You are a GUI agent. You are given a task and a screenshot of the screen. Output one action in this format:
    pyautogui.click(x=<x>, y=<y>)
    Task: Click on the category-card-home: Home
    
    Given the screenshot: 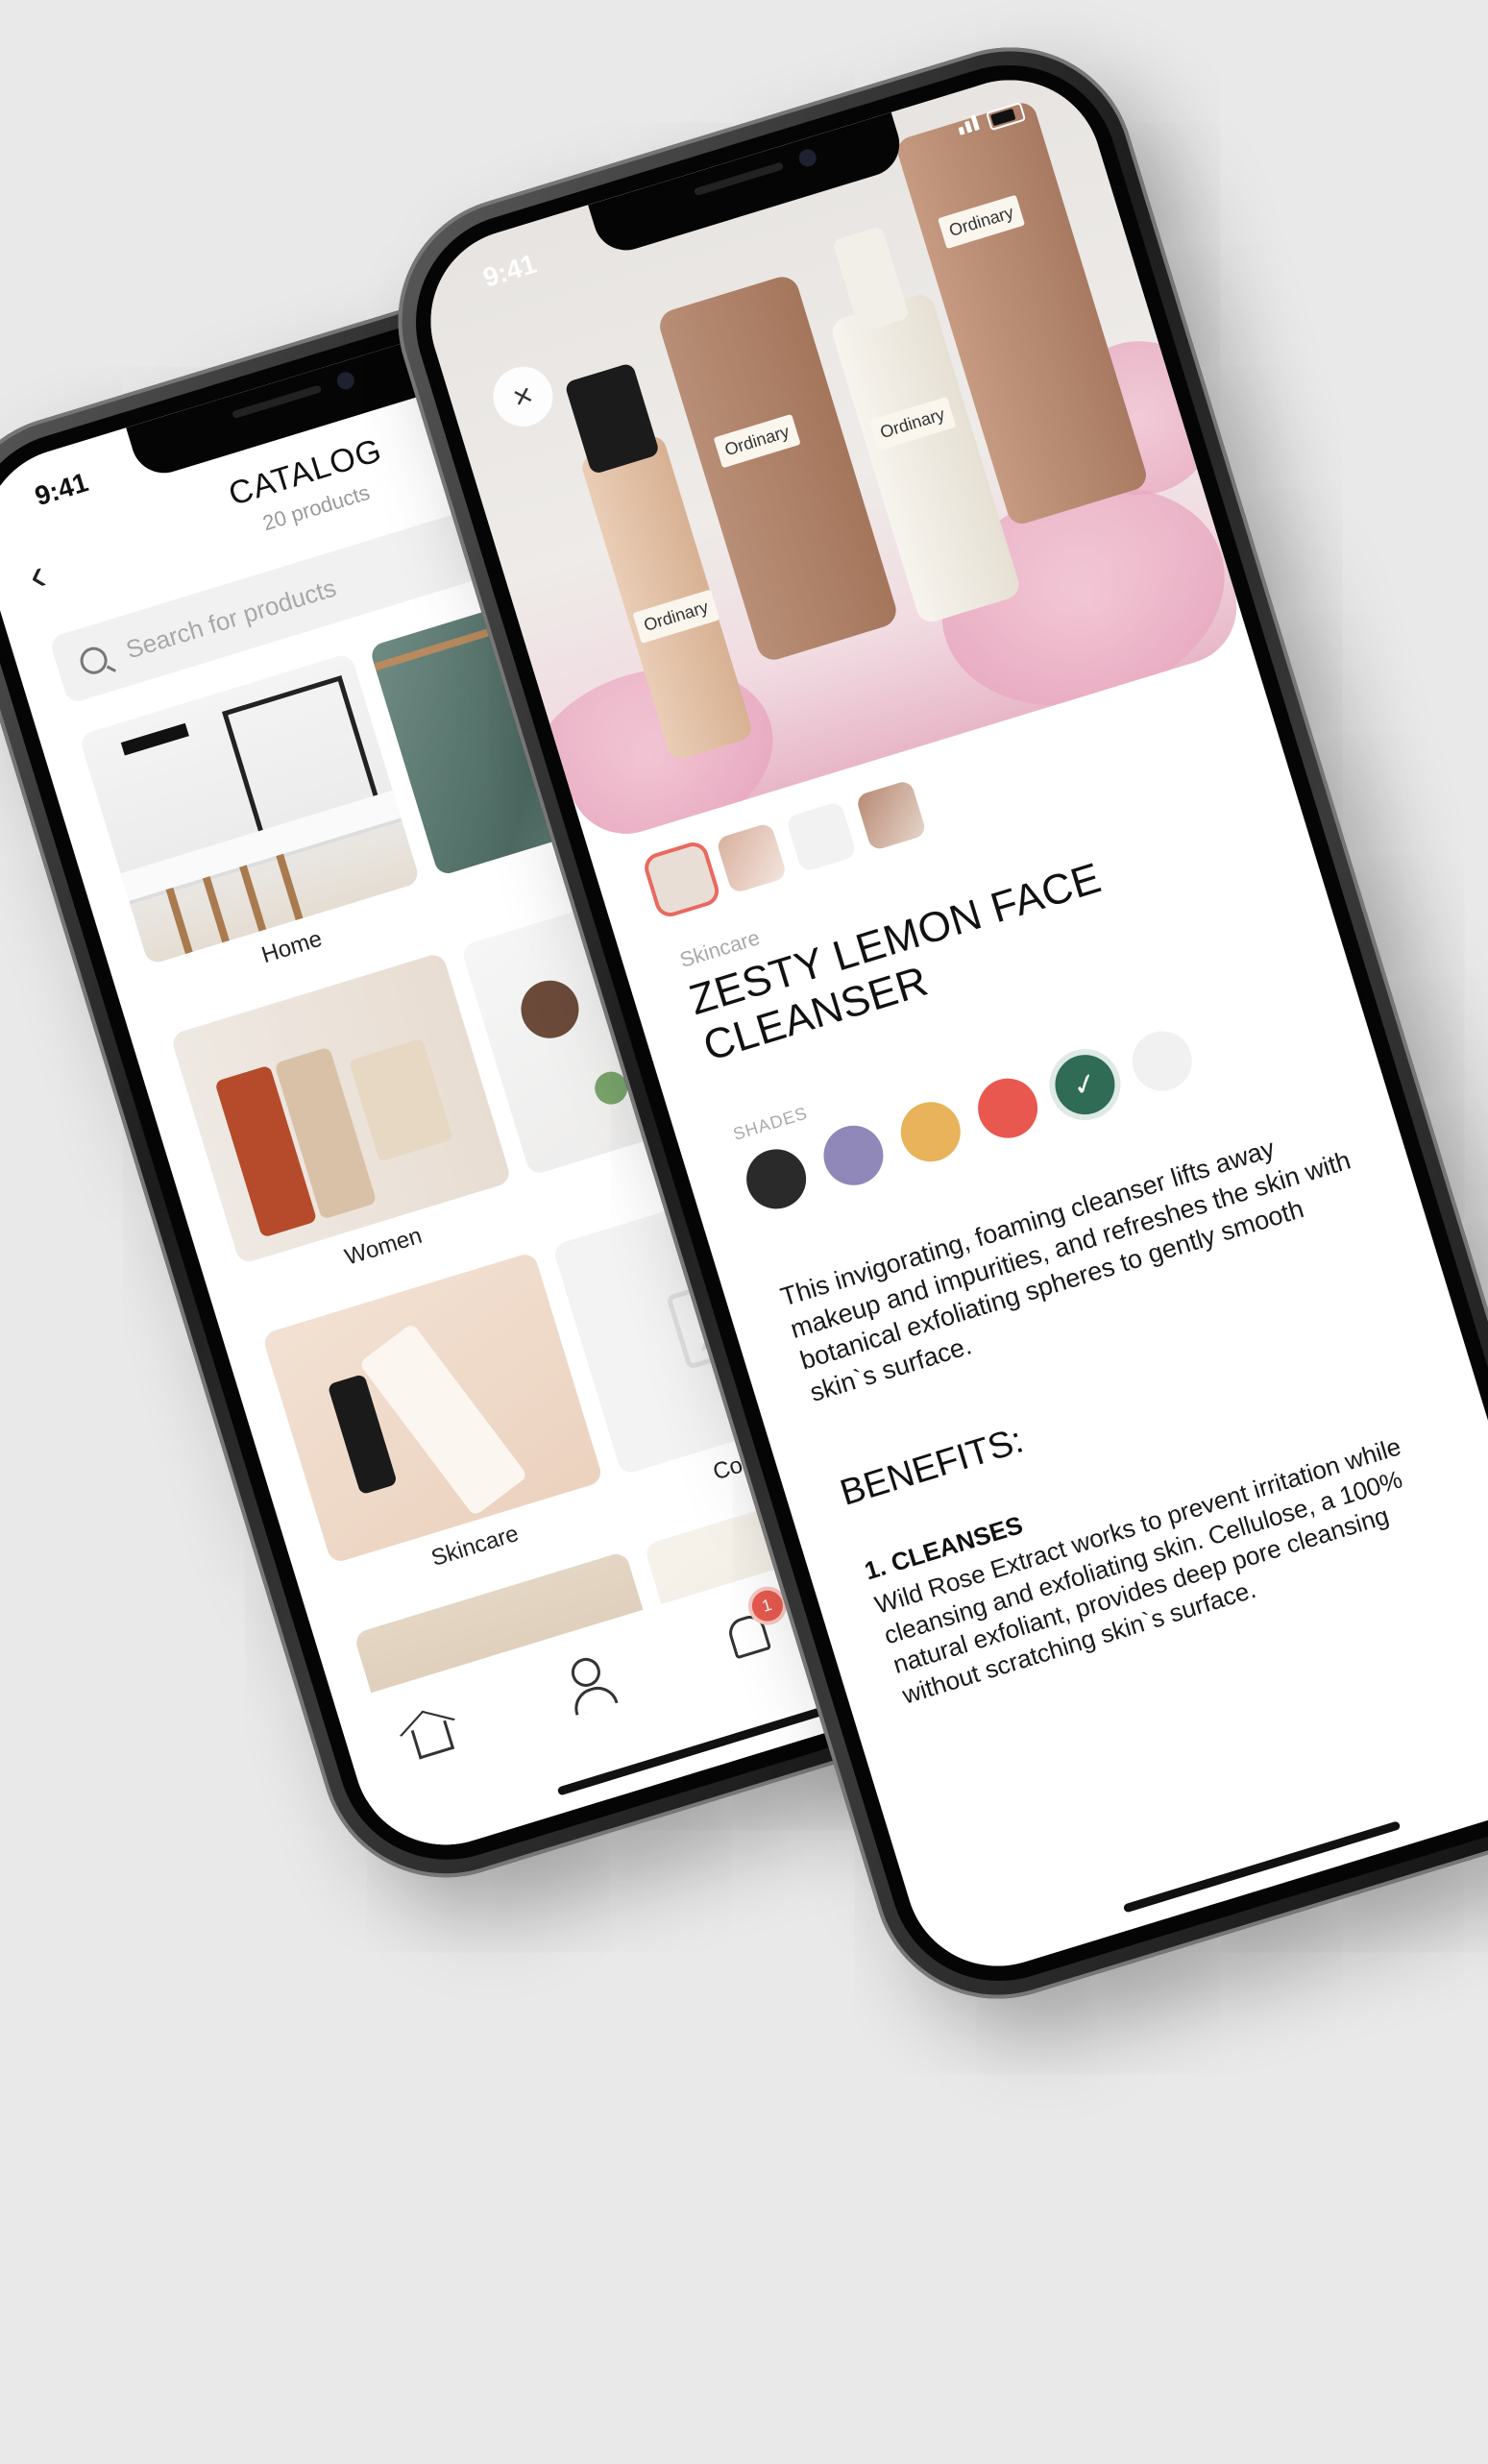 What is the action you would take?
    pyautogui.click(x=256, y=832)
    